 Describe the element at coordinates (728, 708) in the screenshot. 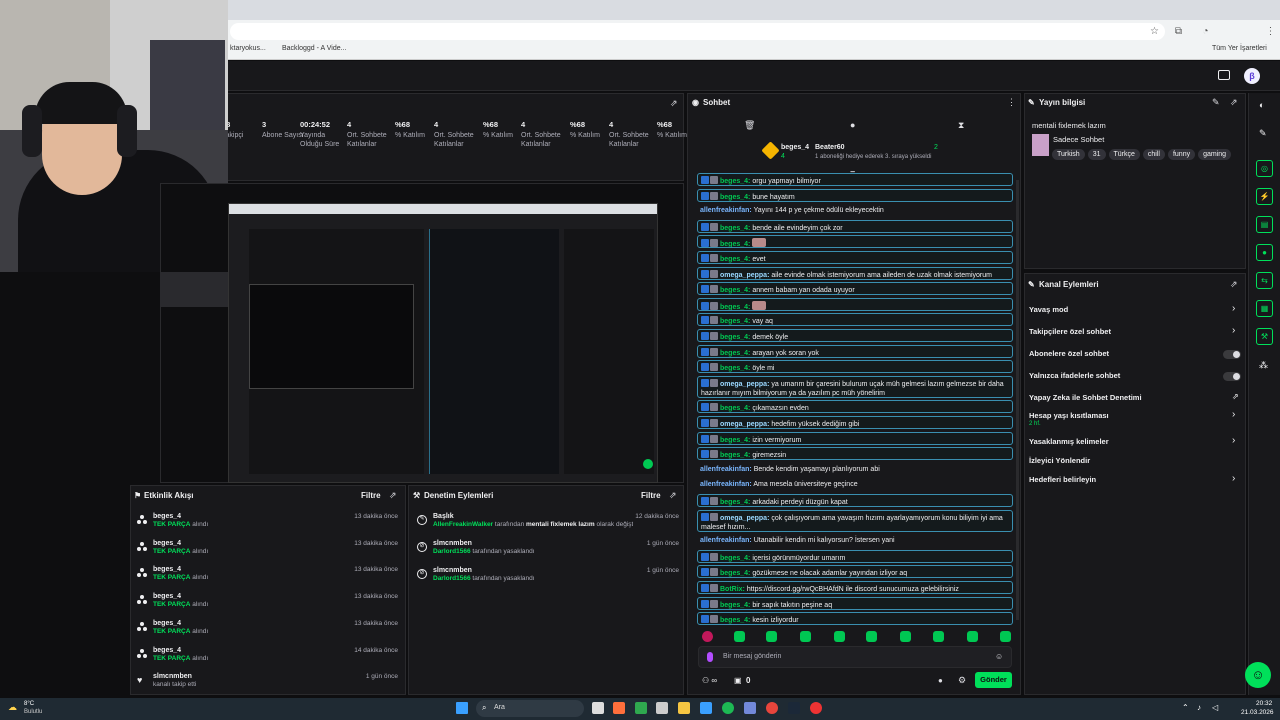

I see `spotify-icon` at that location.